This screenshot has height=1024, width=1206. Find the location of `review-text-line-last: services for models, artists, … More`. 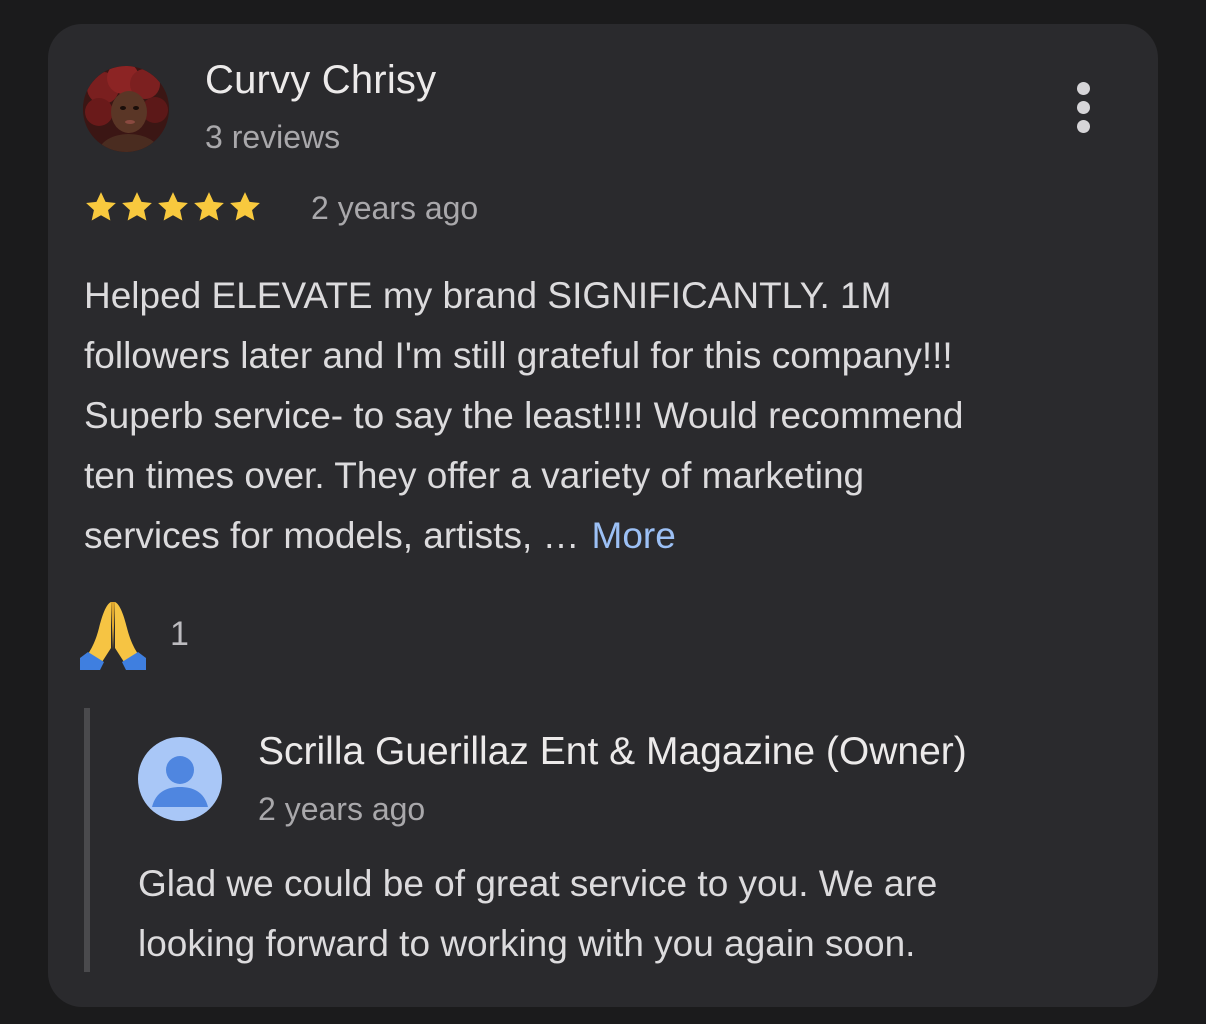

review-text-line-last: services for models, artists, … More is located at coordinates (604, 536).